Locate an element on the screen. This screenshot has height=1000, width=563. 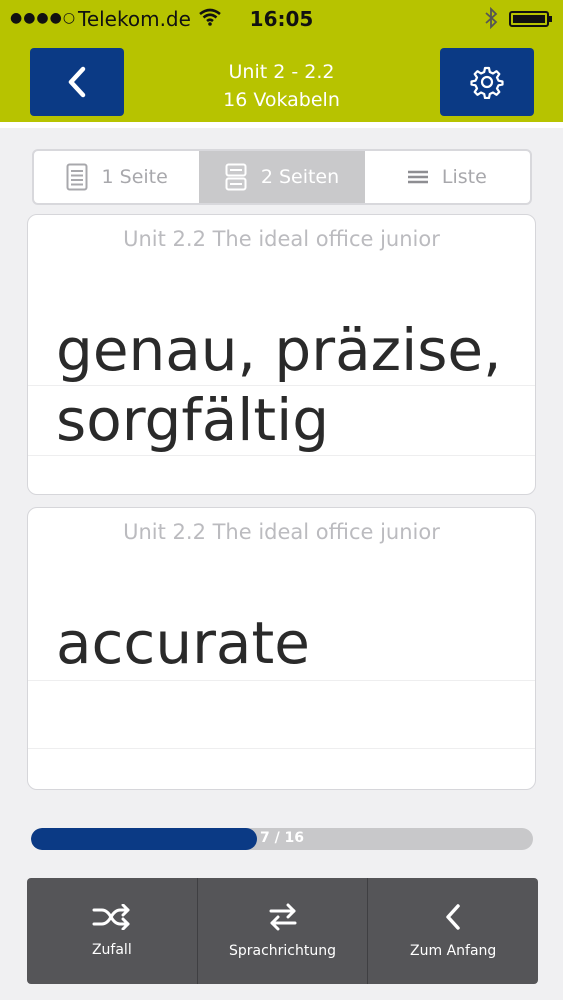
single-page-icon is located at coordinates (77, 177).